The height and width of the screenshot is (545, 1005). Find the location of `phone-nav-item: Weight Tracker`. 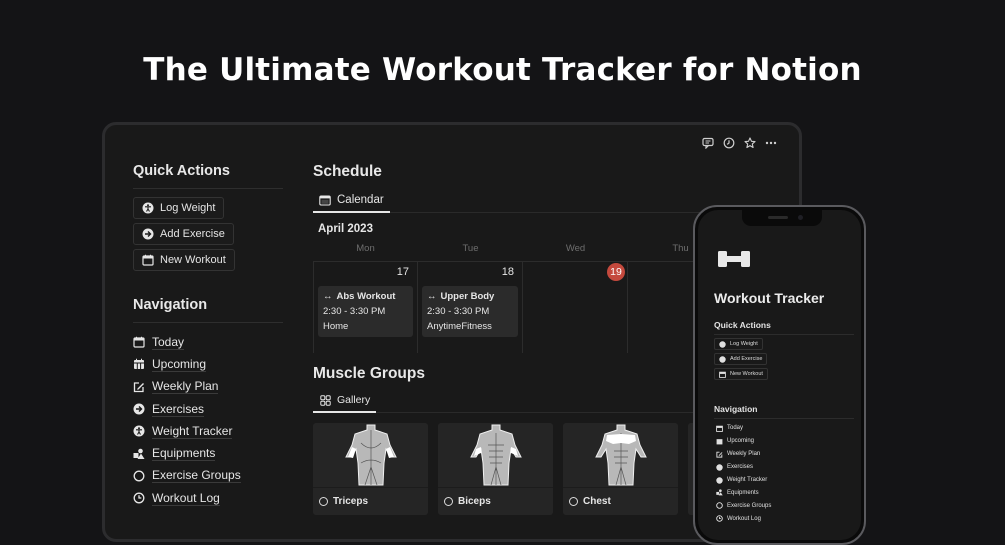

phone-nav-item: Weight Tracker is located at coordinates (743, 480).